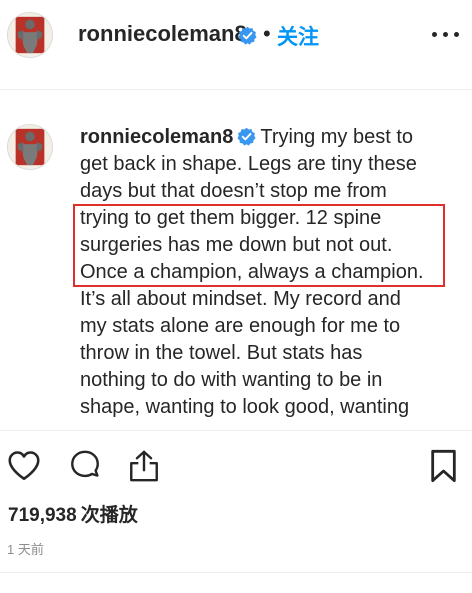 The height and width of the screenshot is (593, 472). Describe the element at coordinates (236, 572) in the screenshot. I see `footer-divider` at that location.